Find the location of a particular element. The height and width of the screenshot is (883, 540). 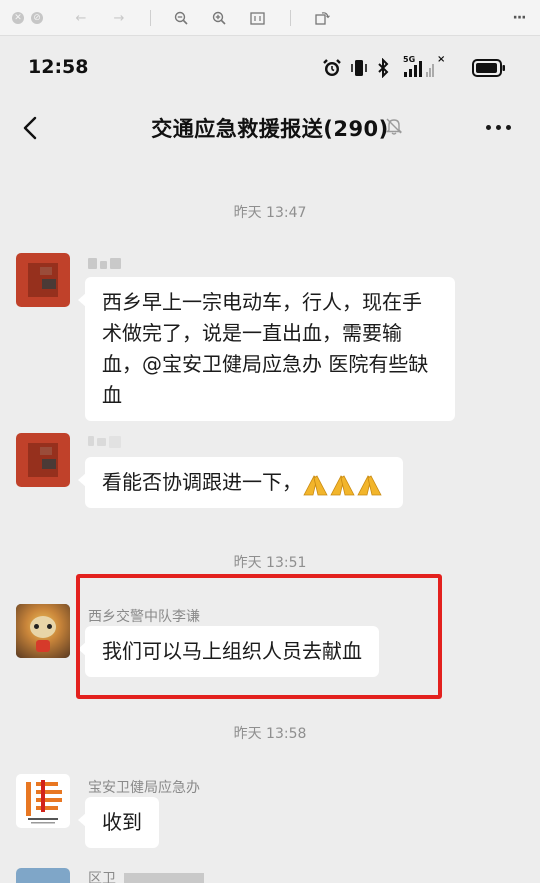

time-divider: 昨天 13:58 is located at coordinates (270, 734).